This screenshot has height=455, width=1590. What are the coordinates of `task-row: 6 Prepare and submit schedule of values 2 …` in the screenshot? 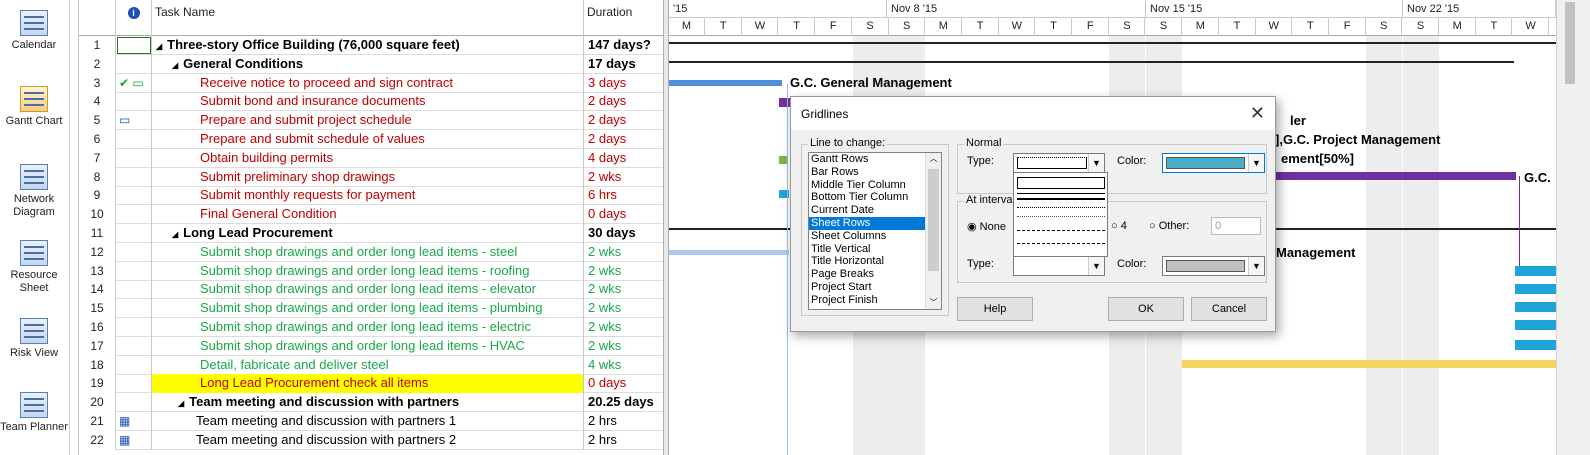 It's located at (371, 139).